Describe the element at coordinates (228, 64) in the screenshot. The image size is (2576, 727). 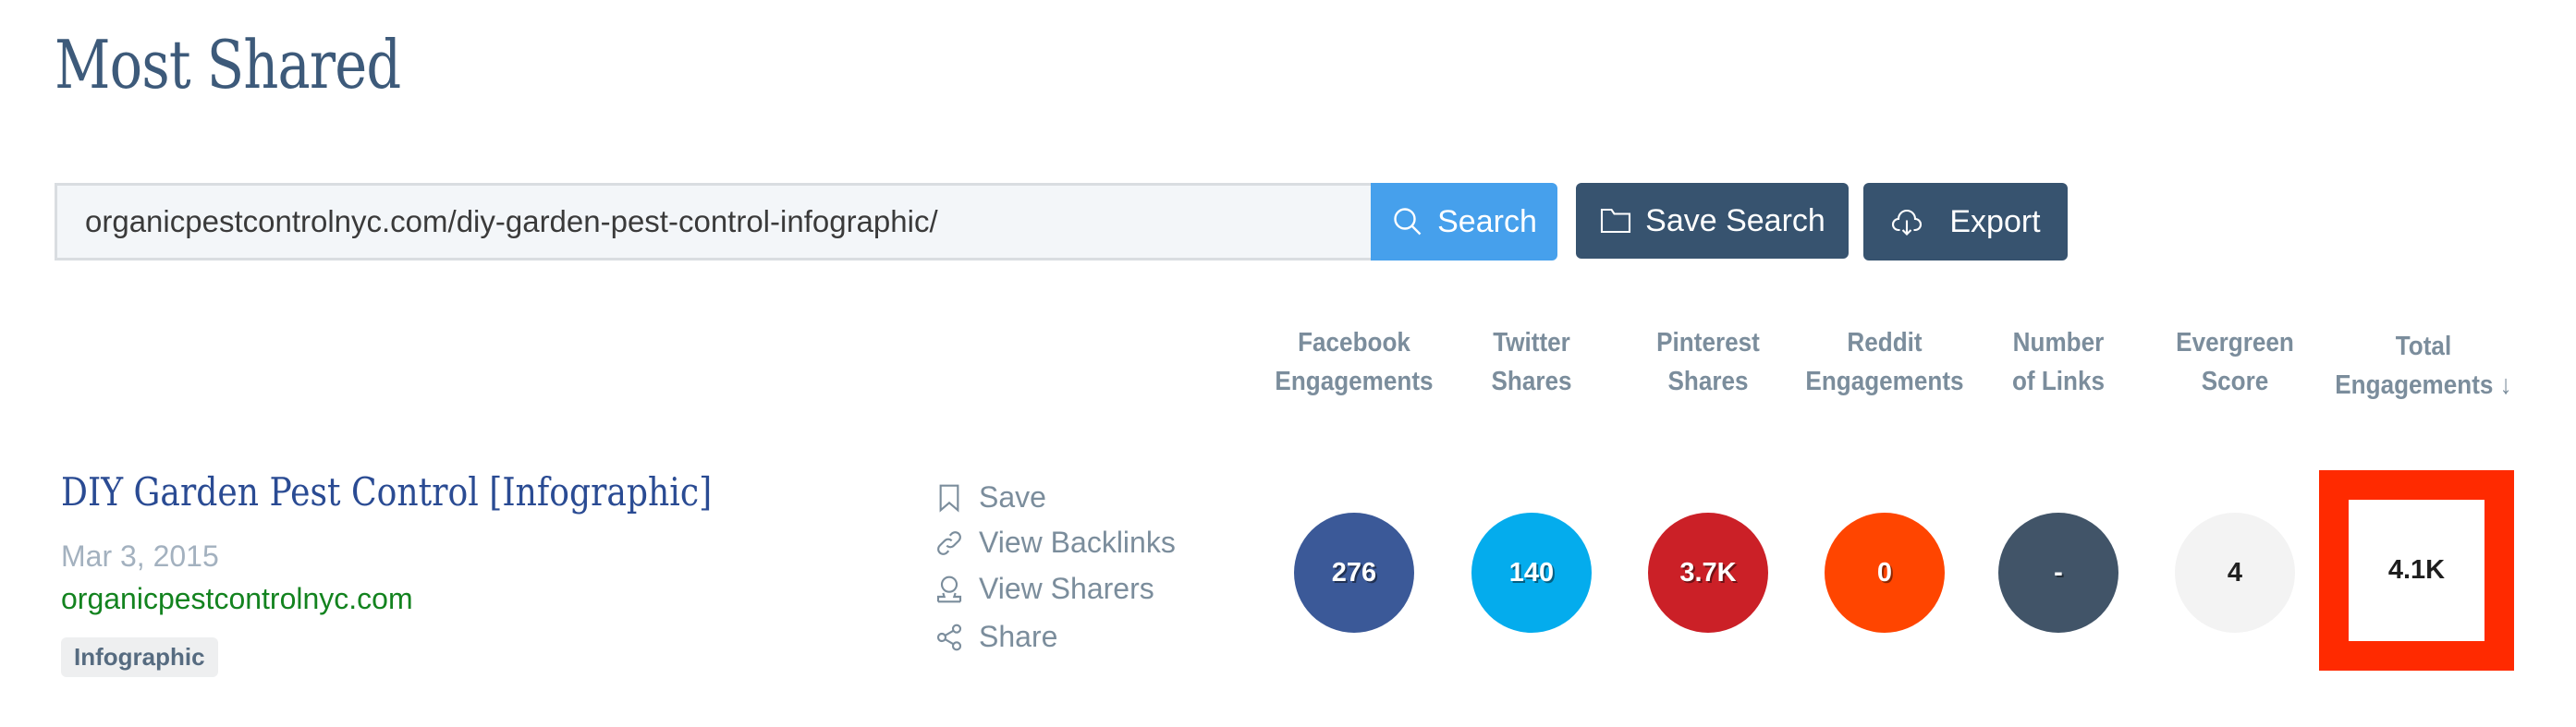
I see `page-title: Most Shared` at that location.